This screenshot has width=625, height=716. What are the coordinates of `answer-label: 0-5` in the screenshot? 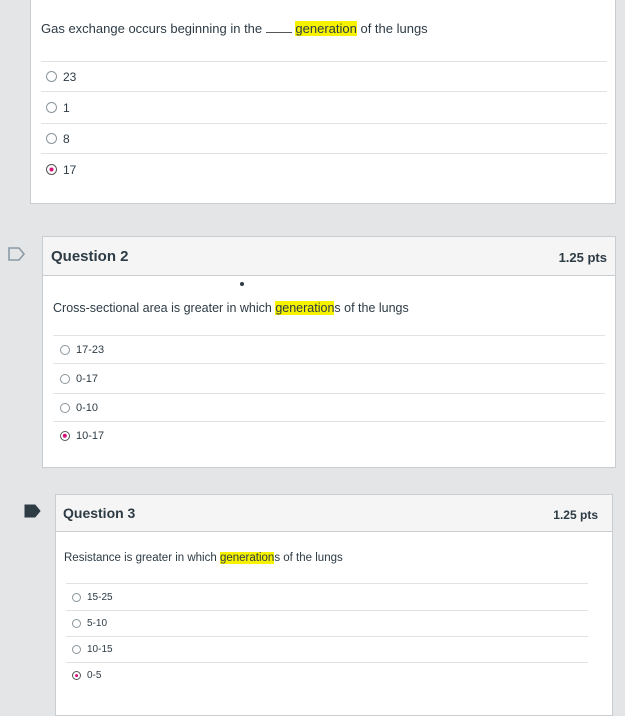 It's located at (94, 675).